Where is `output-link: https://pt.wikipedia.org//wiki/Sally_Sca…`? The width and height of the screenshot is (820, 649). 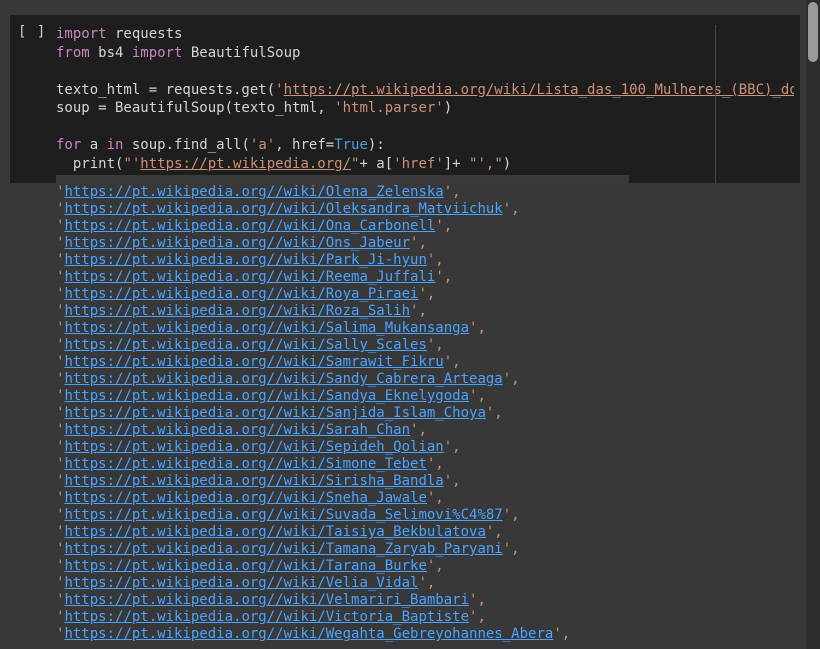 output-link: https://pt.wikipedia.org//wiki/Sally_Sca… is located at coordinates (245, 345).